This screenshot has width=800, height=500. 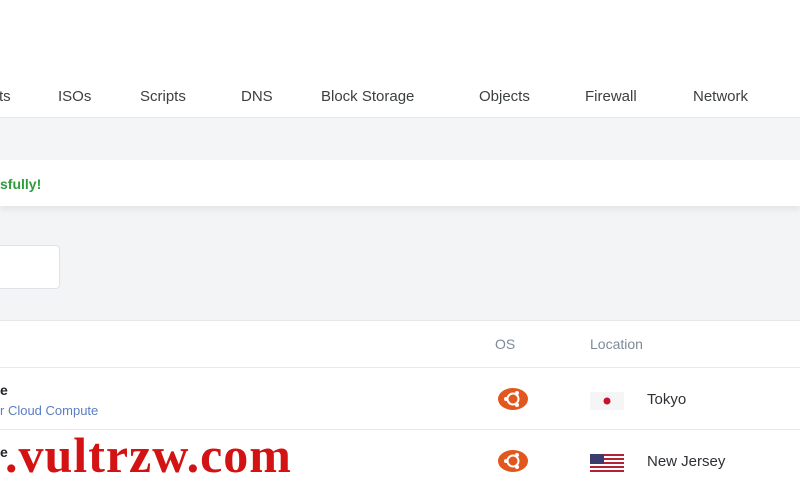 I want to click on success-alert: sfully!, so click(x=400, y=183).